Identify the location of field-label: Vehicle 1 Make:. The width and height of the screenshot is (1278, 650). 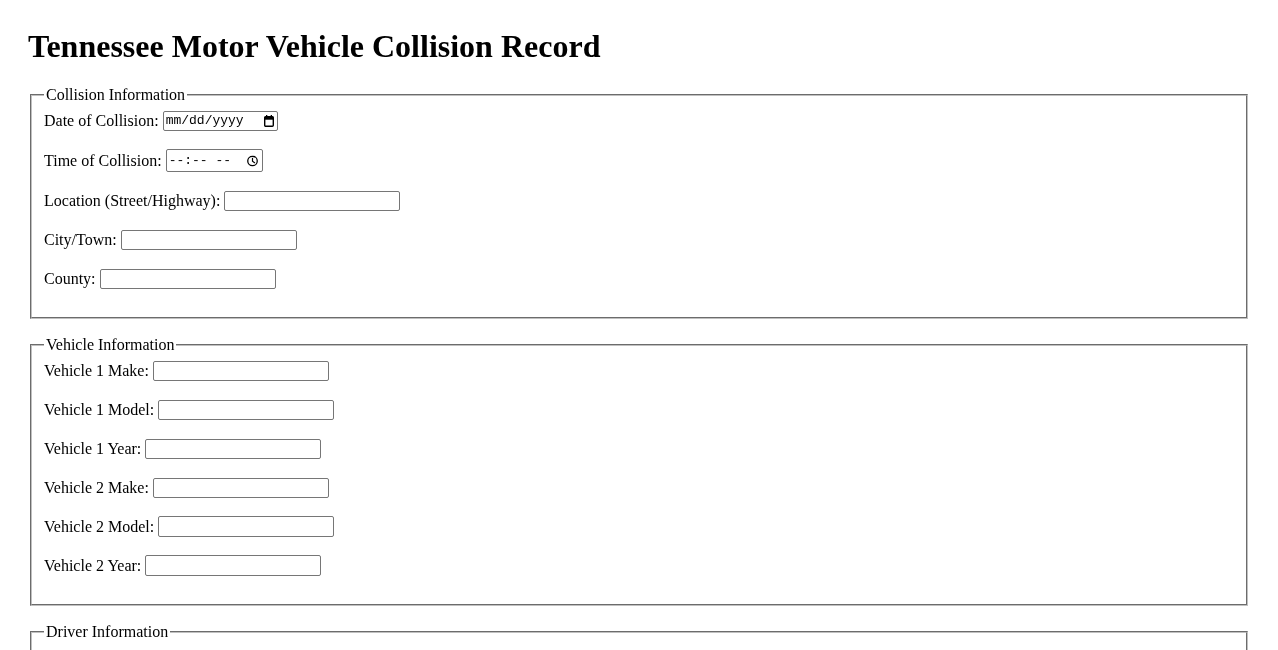
(96, 371).